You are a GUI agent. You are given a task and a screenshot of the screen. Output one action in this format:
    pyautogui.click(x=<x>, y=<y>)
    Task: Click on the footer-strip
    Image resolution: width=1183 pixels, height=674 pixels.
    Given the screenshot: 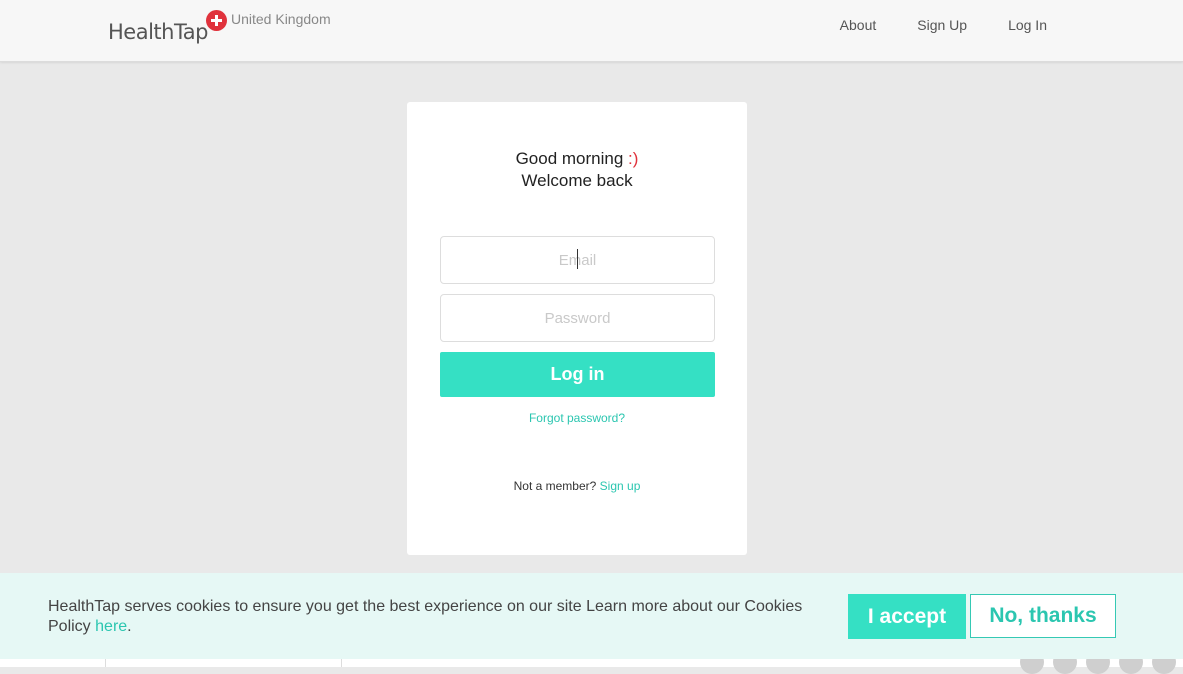 What is the action you would take?
    pyautogui.click(x=591, y=662)
    